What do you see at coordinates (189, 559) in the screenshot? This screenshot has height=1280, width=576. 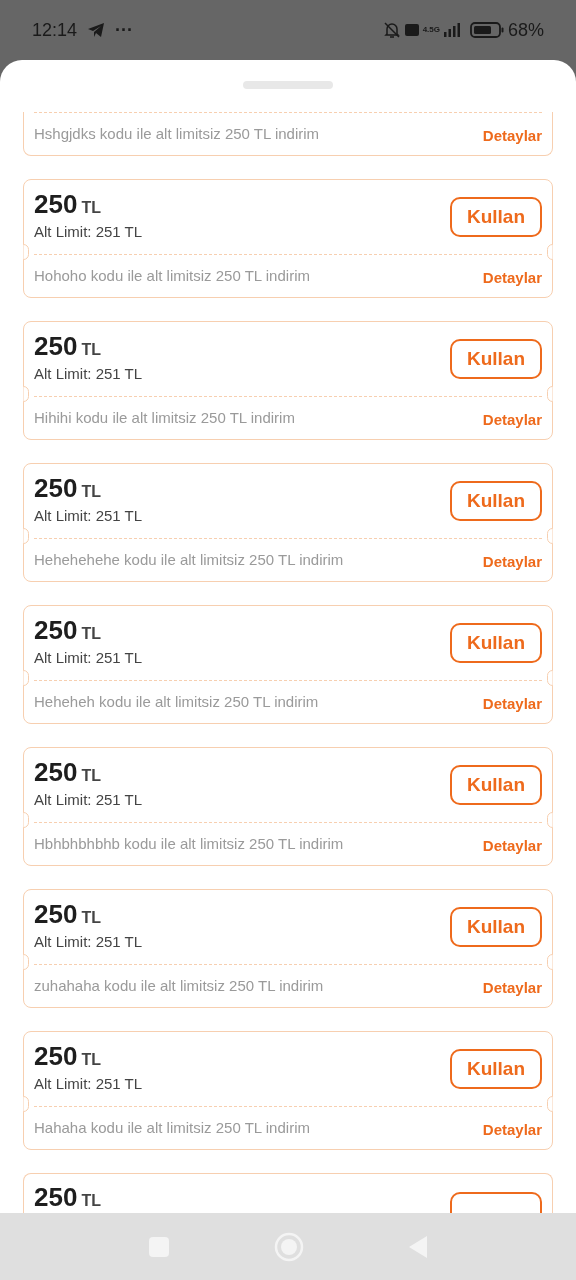 I see `coupon-description: Hehehehehe kodu ile alt limitsiz 250 TL indirim` at bounding box center [189, 559].